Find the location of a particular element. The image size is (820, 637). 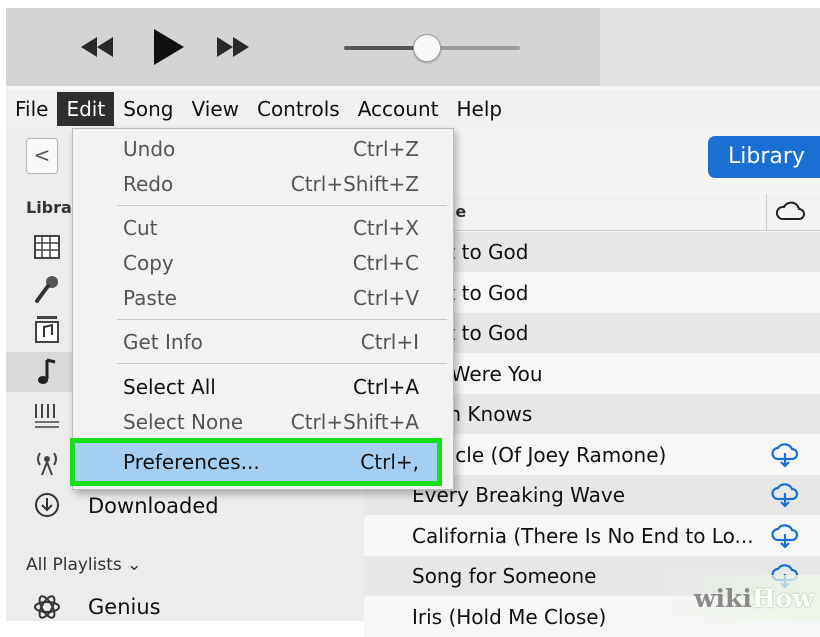

menu-file: File is located at coordinates (31, 109).